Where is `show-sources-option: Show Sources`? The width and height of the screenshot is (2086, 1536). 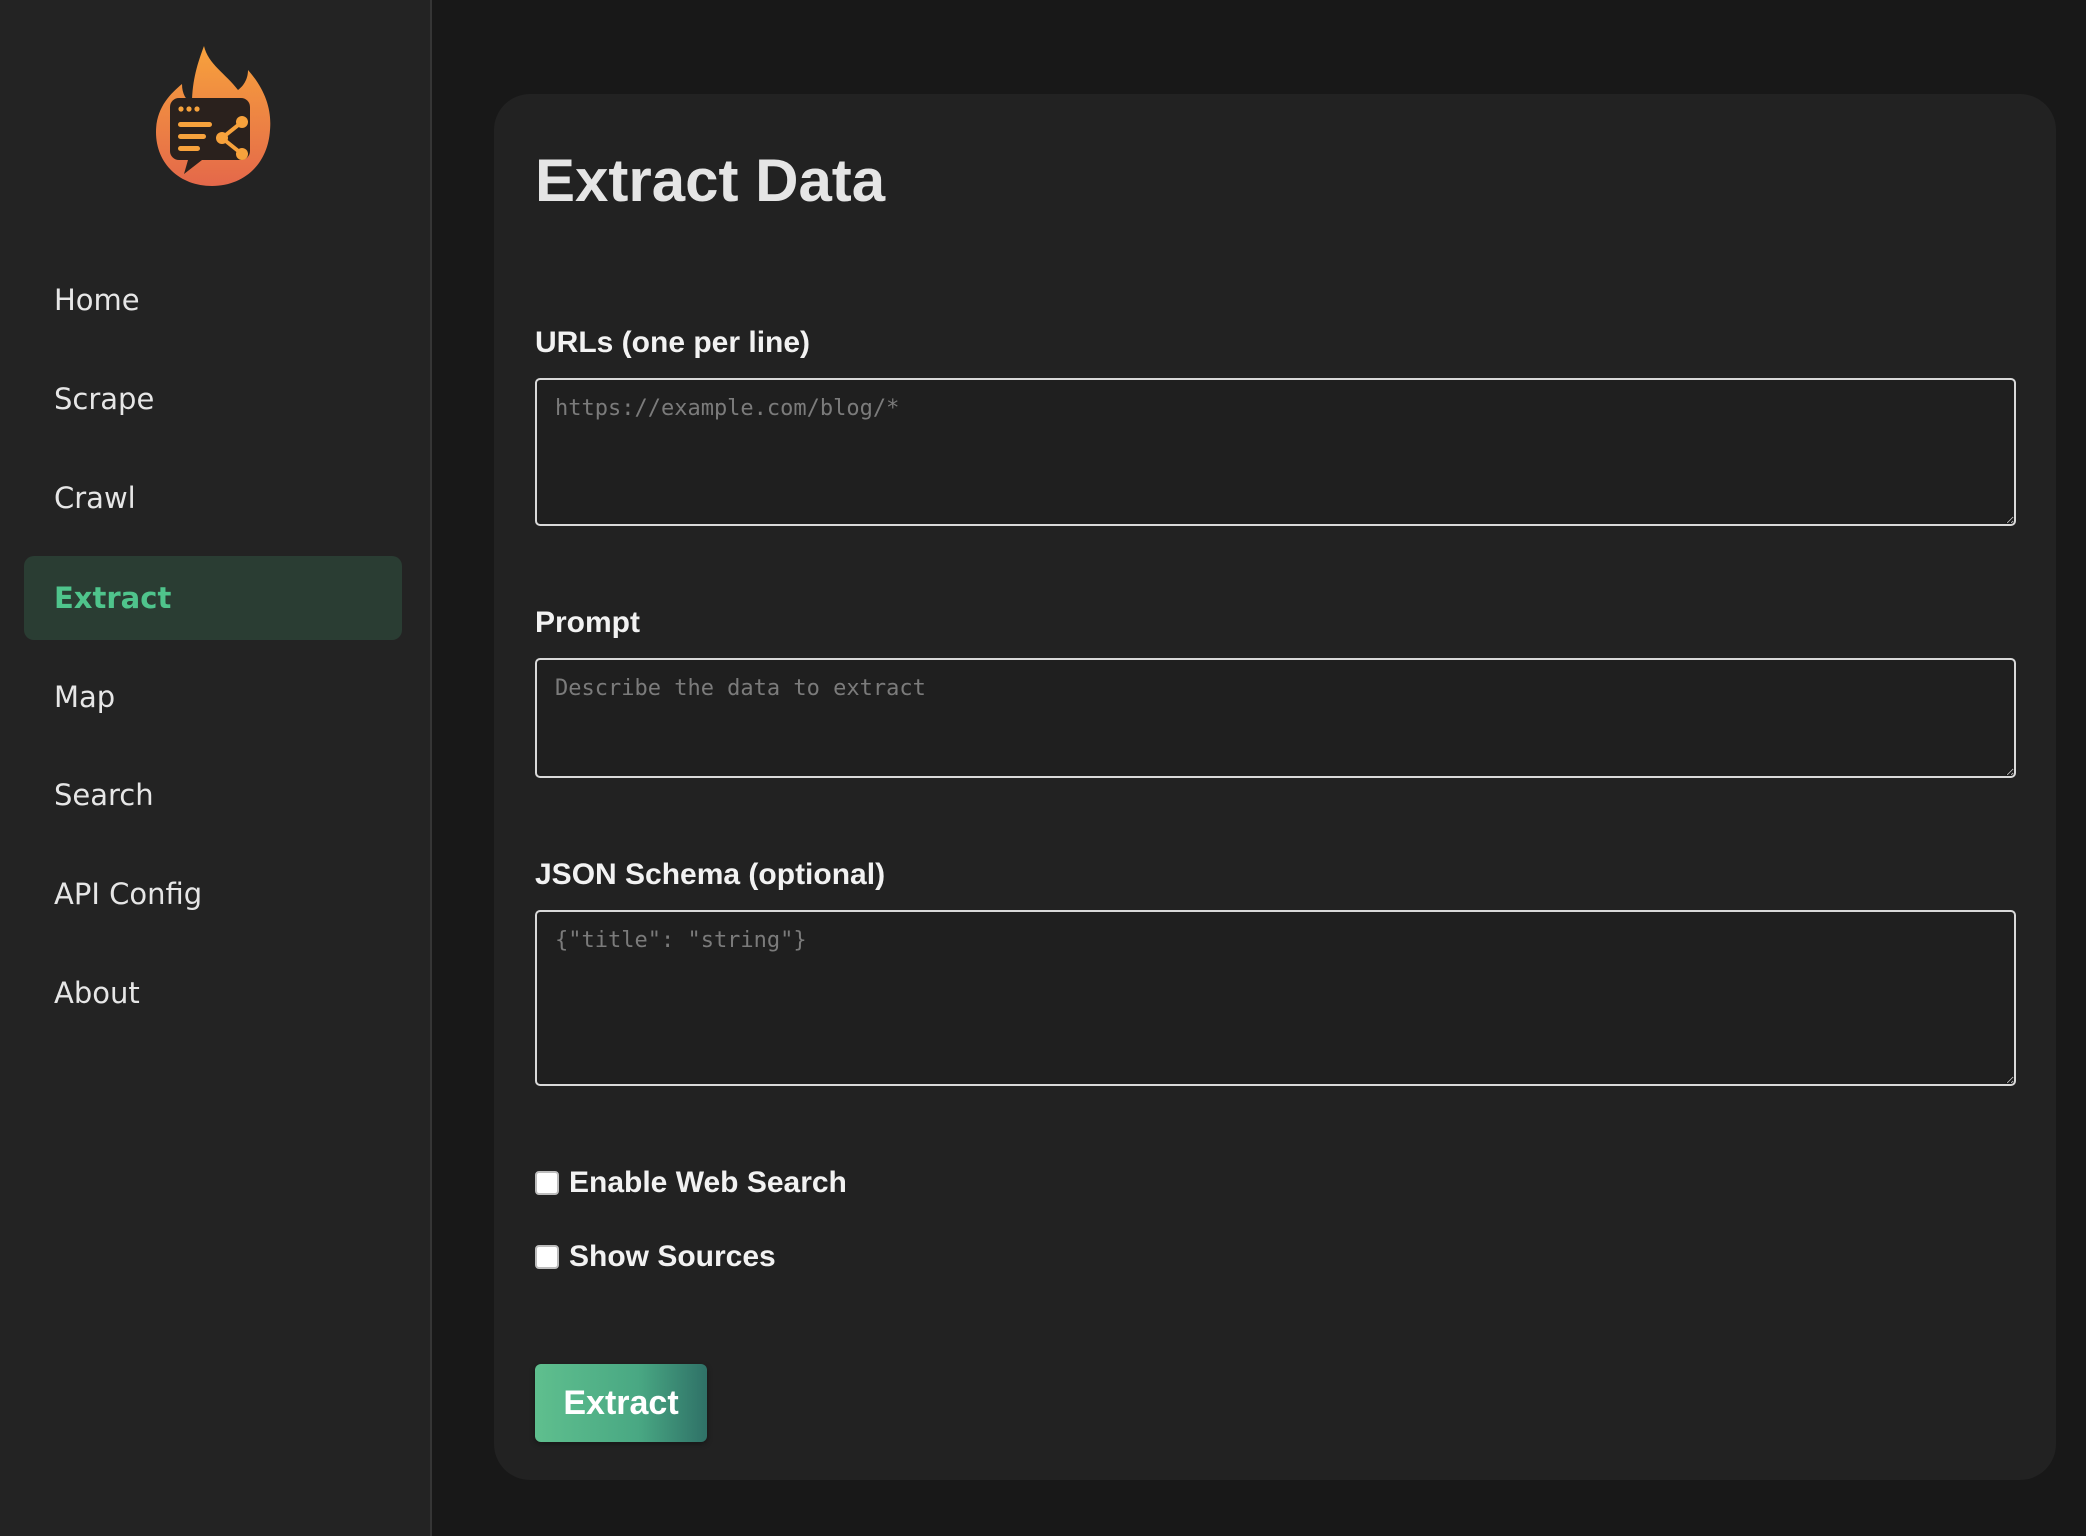 show-sources-option: Show Sources is located at coordinates (655, 1257).